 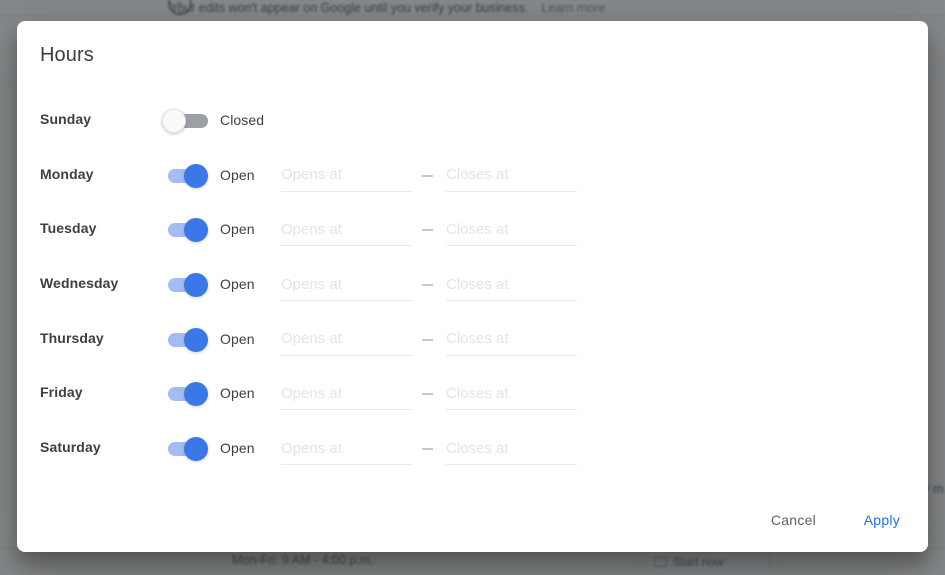 I want to click on day-label: Saturday, so click(x=70, y=447).